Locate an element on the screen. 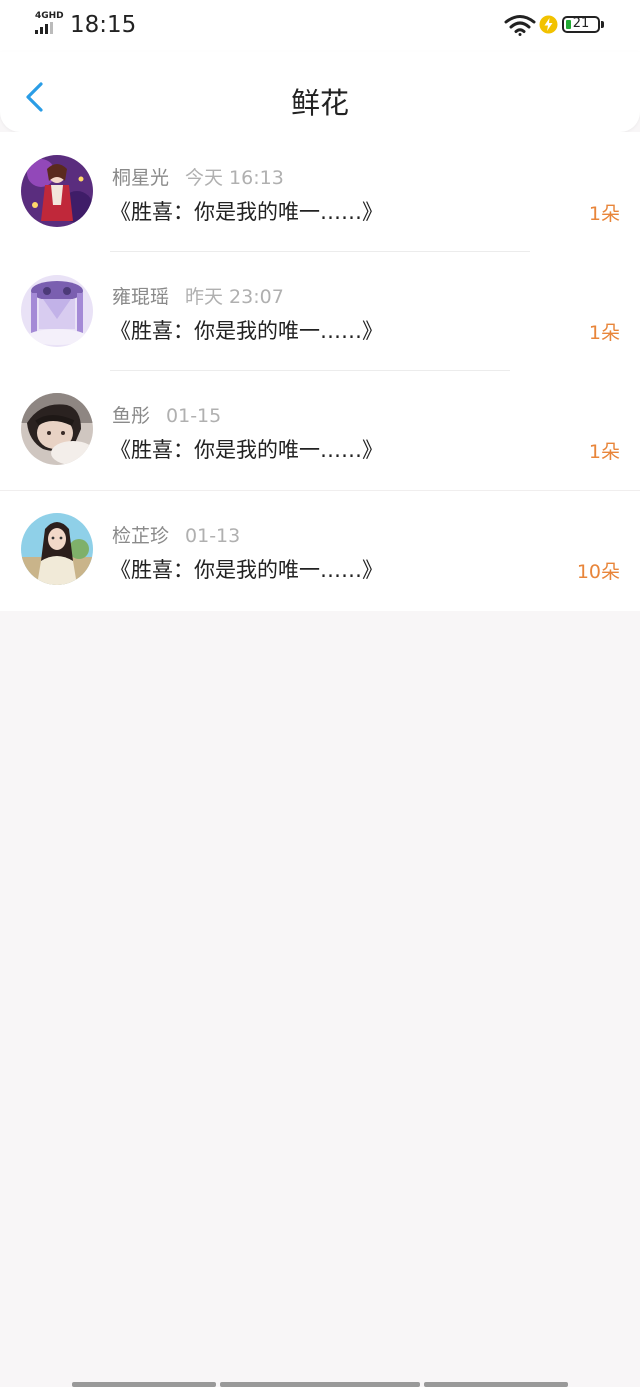  item-meta: 雍琨瑶 昨天 23:07 is located at coordinates (198, 295).